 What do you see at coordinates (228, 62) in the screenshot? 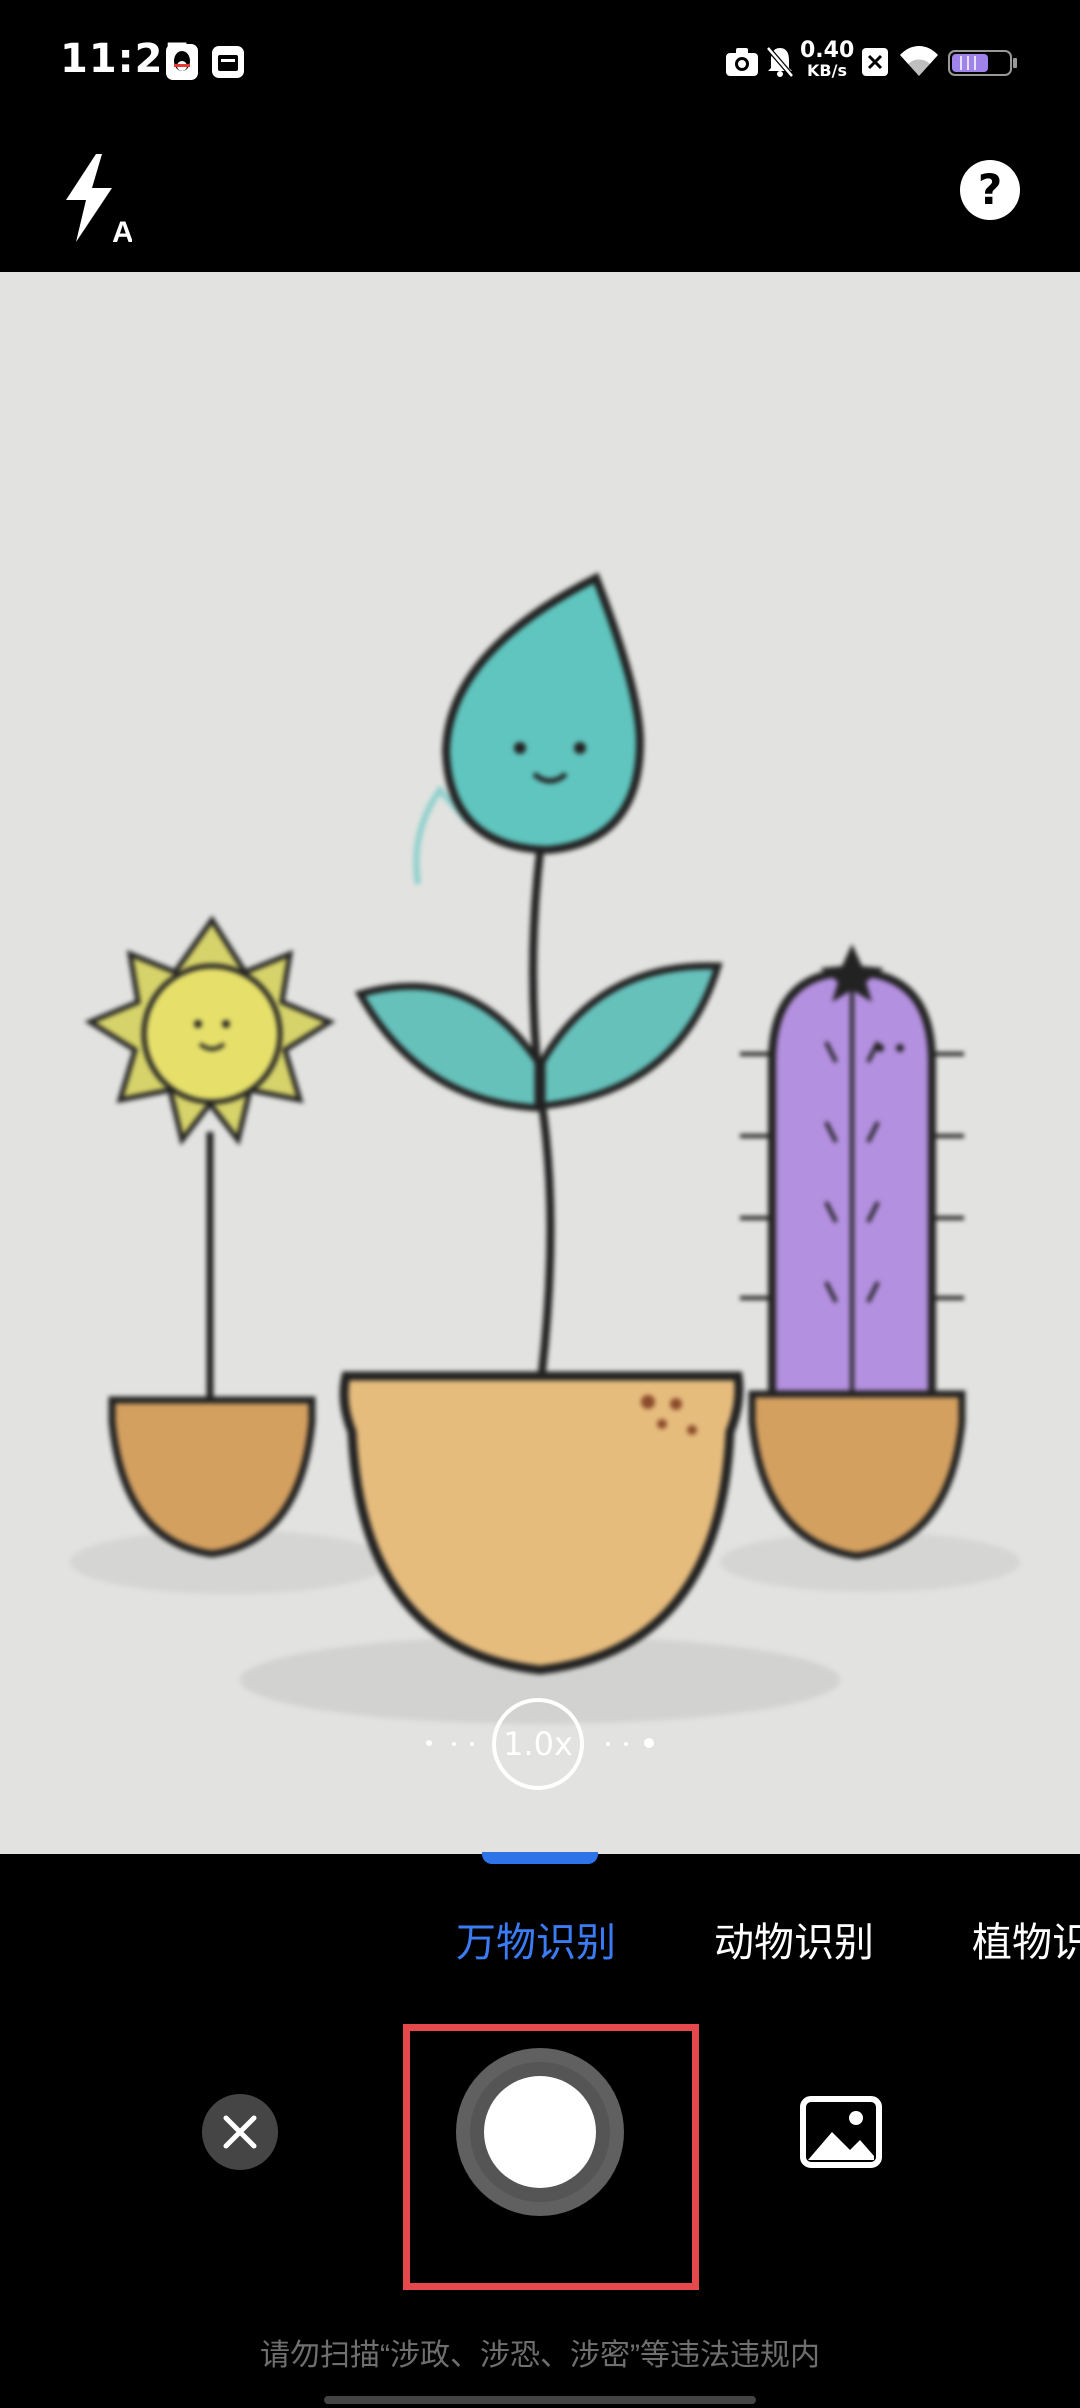
I see `calendar-app-icon` at bounding box center [228, 62].